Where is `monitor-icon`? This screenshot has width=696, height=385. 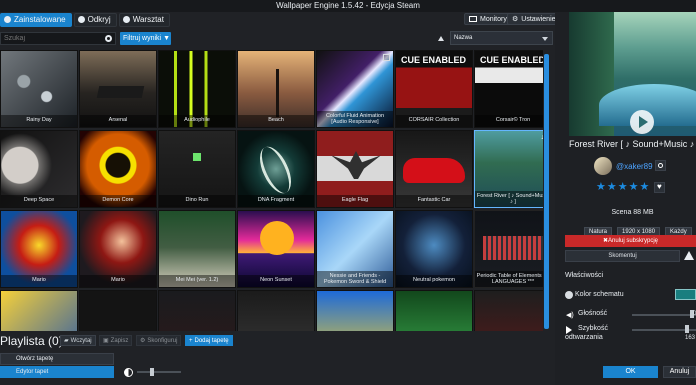
monitor-icon is located at coordinates (473, 19).